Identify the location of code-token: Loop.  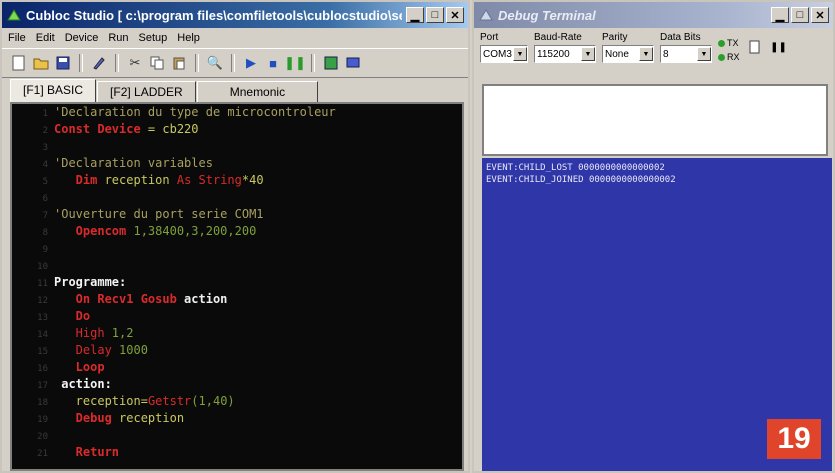
(79, 367).